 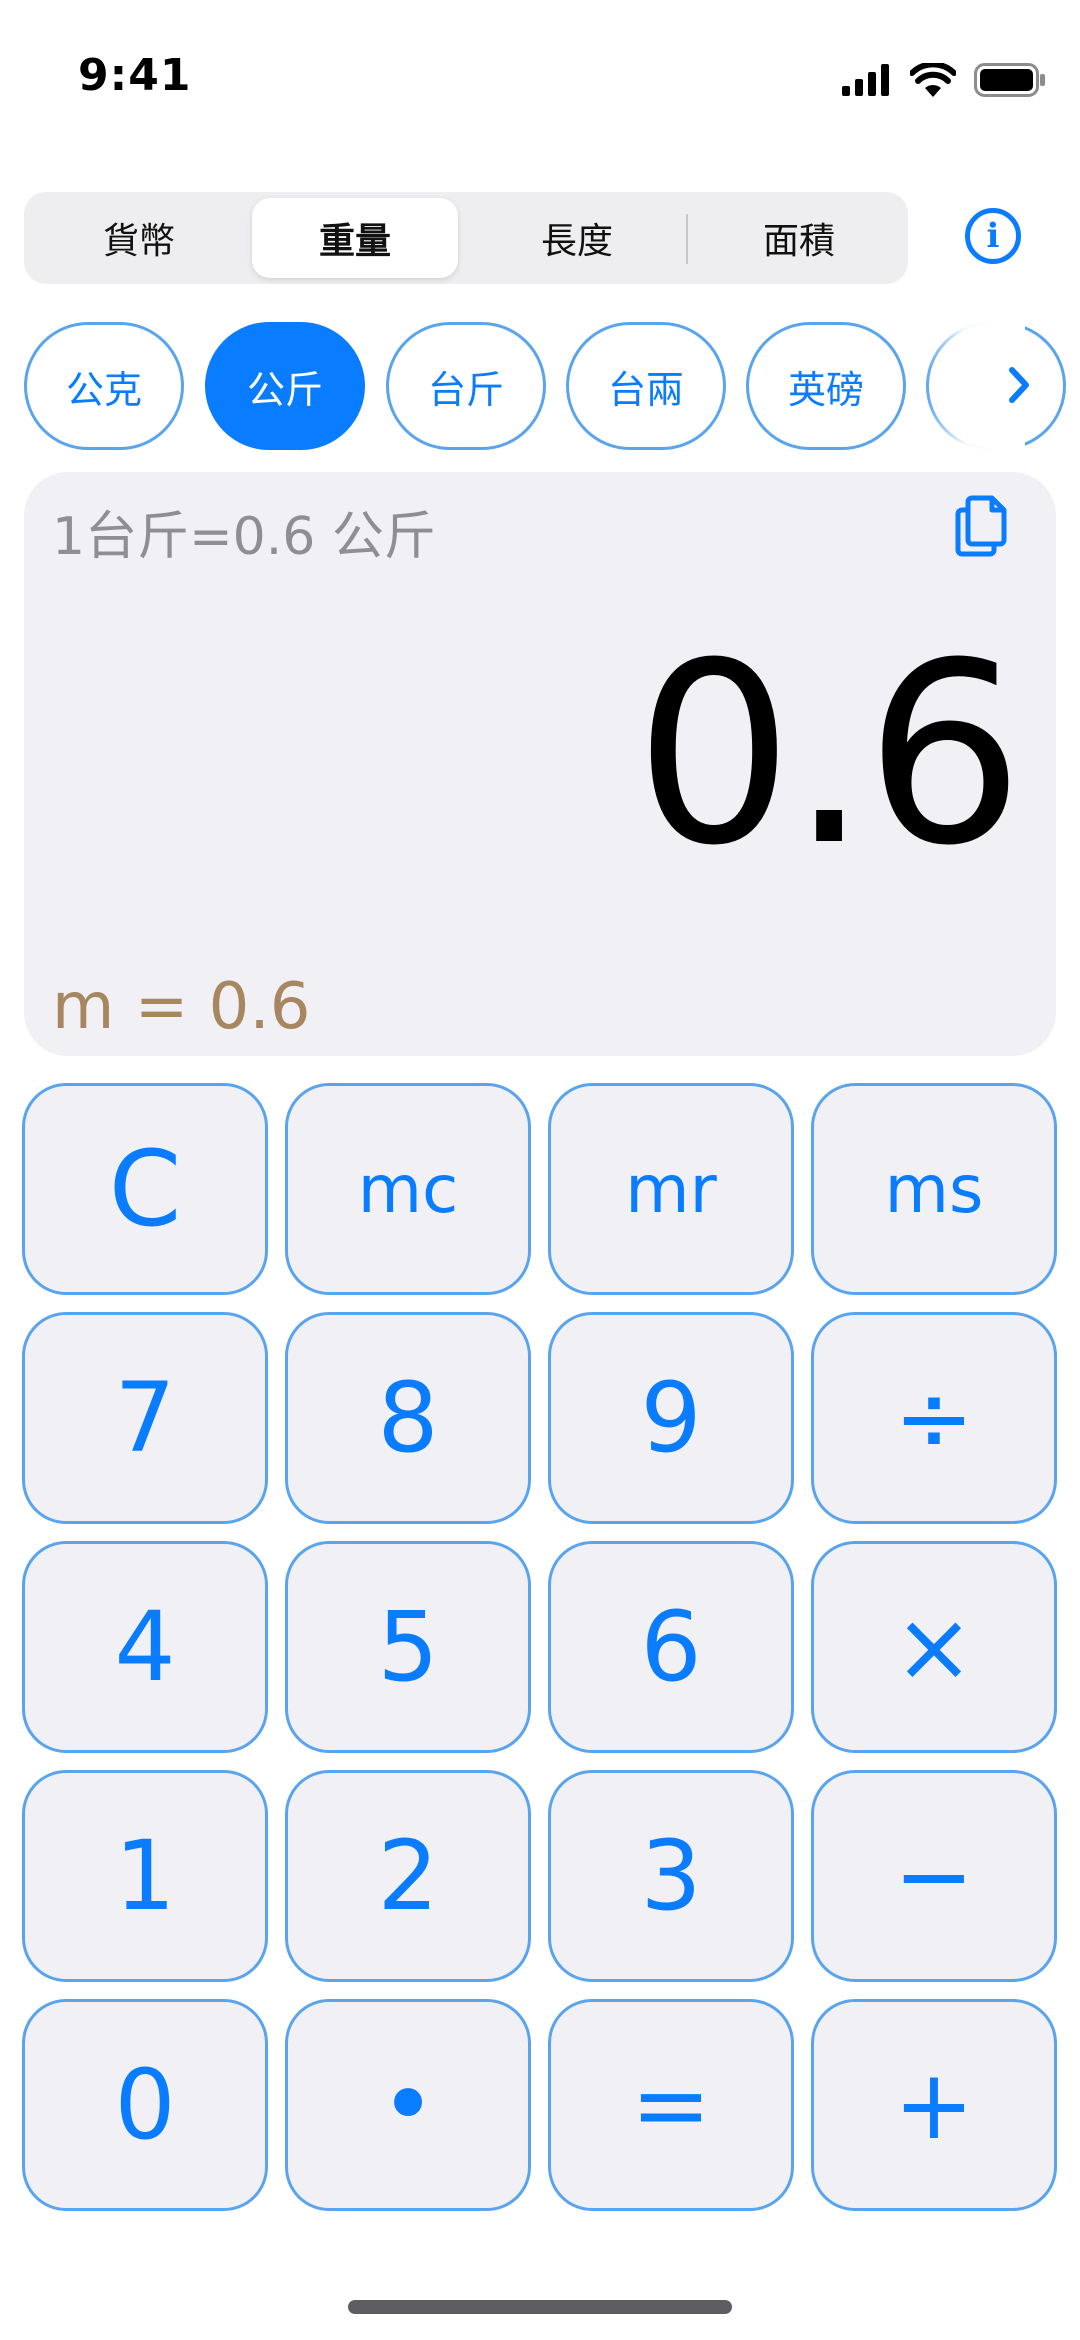 I want to click on unit-chip-pound: 英磅, so click(x=826, y=386).